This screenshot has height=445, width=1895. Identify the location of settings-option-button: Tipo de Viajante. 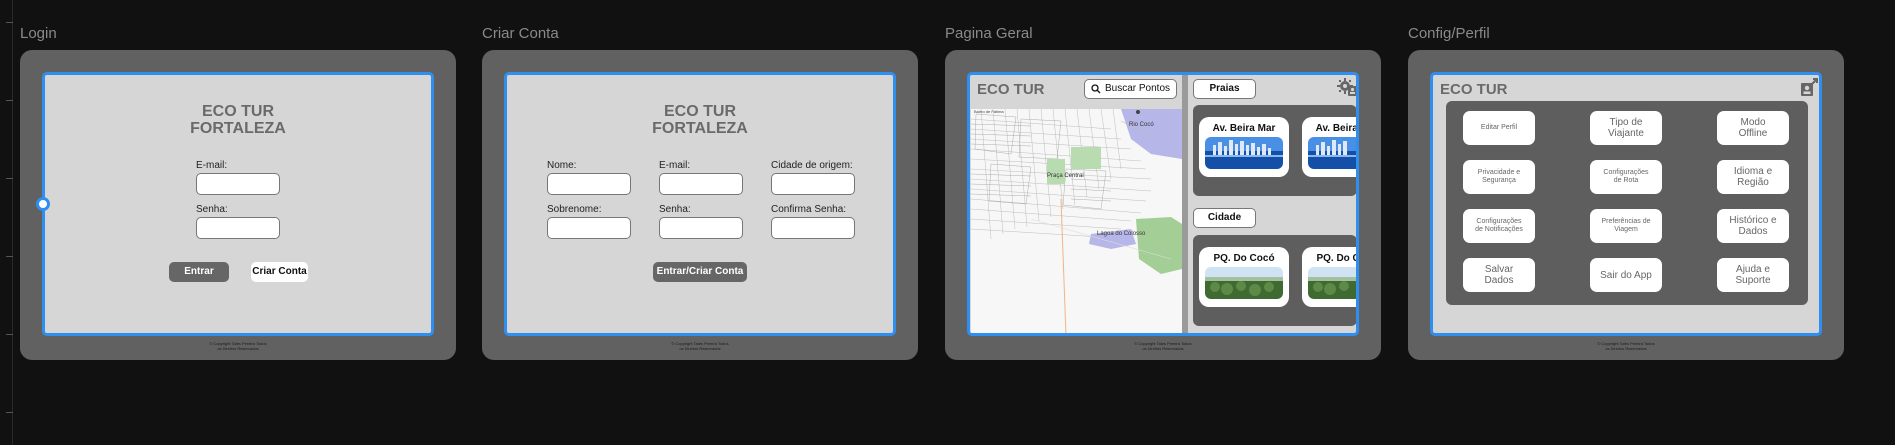
(1626, 128).